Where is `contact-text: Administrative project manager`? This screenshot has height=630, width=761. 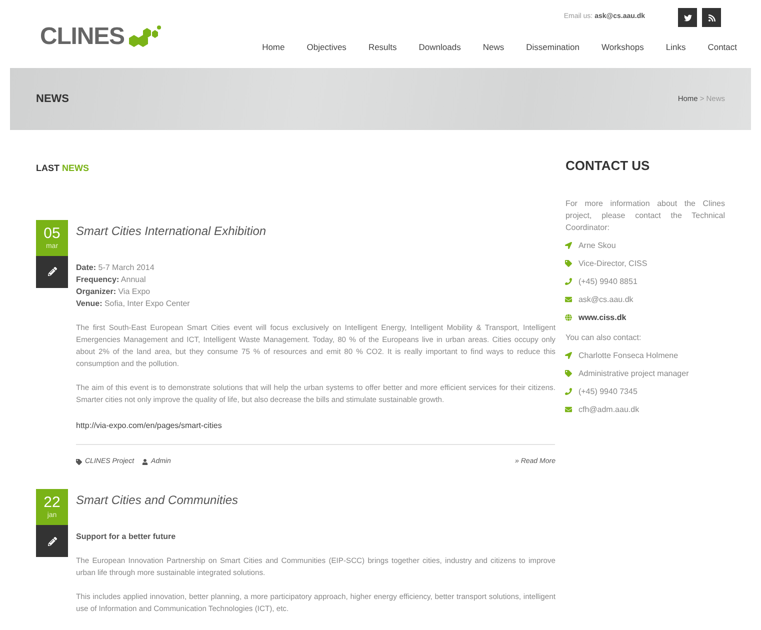
contact-text: Administrative project manager is located at coordinates (633, 374).